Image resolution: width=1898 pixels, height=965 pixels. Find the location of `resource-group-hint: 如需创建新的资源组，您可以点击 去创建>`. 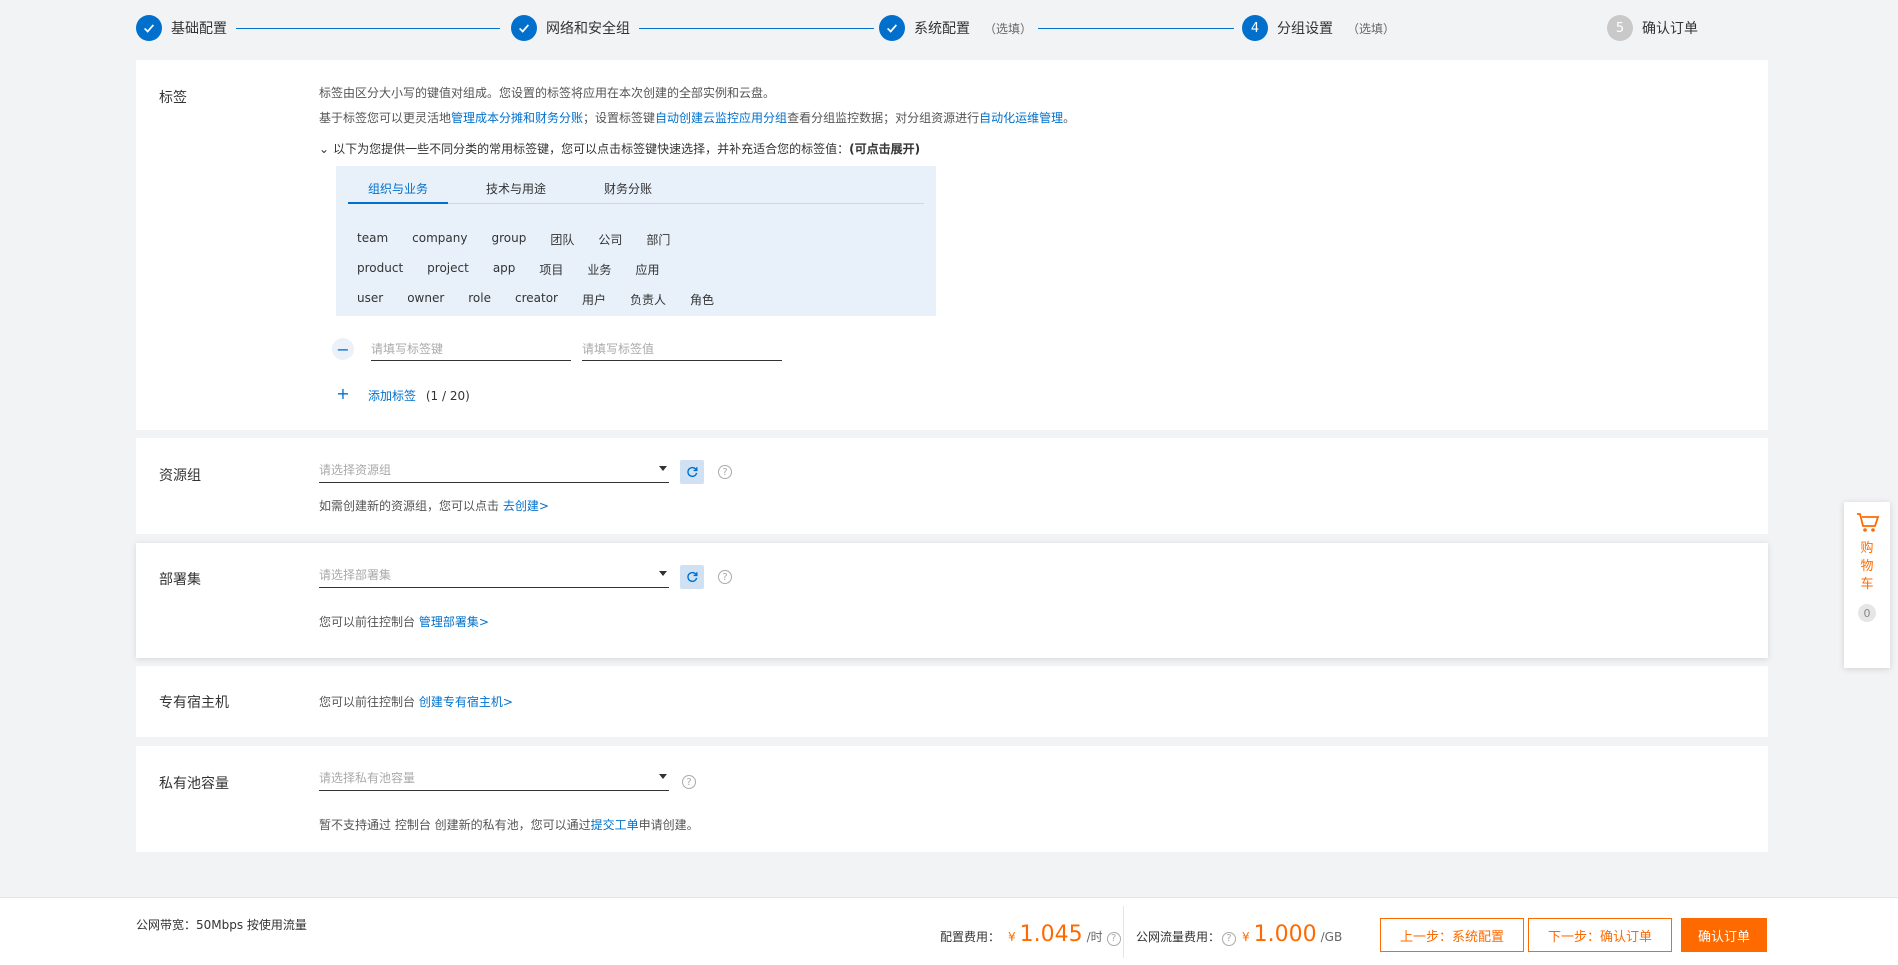

resource-group-hint: 如需创建新的资源组，您可以点击 去创建> is located at coordinates (434, 506).